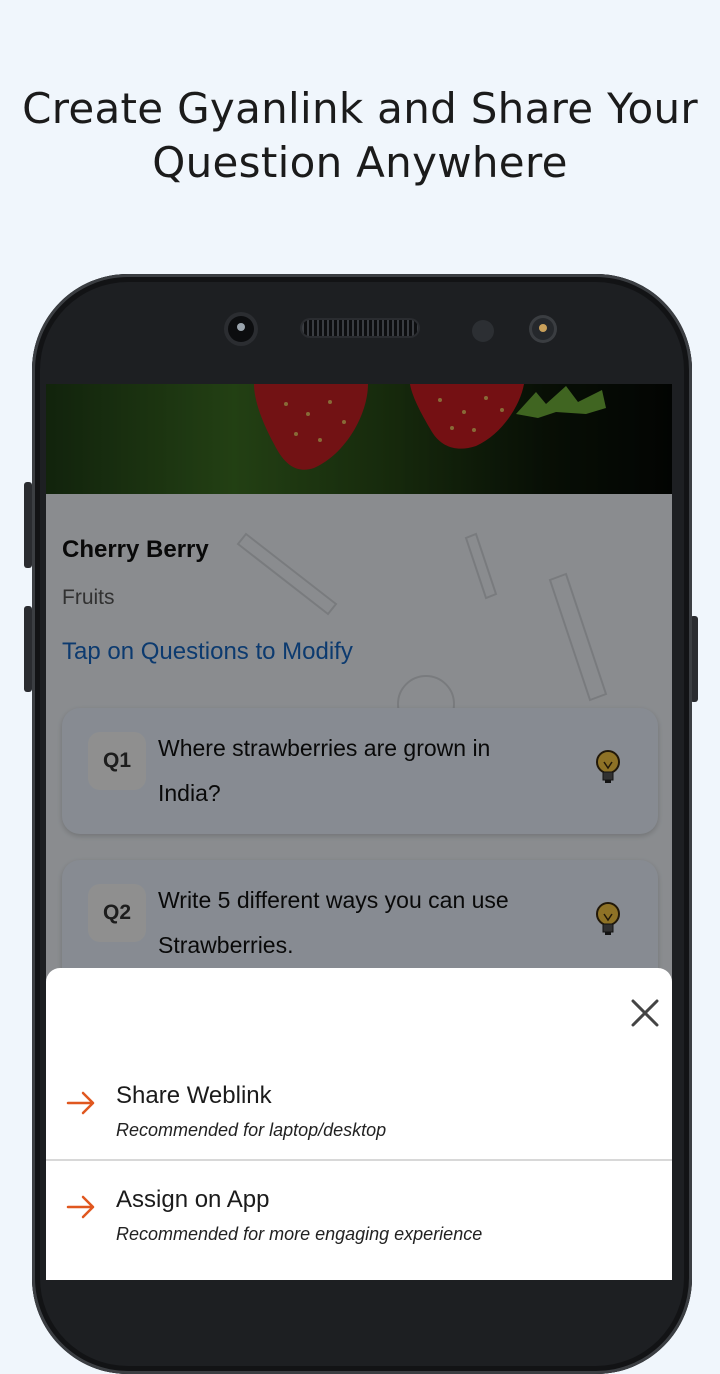  Describe the element at coordinates (28, 649) in the screenshot. I see `phone-volume-down-button` at that location.